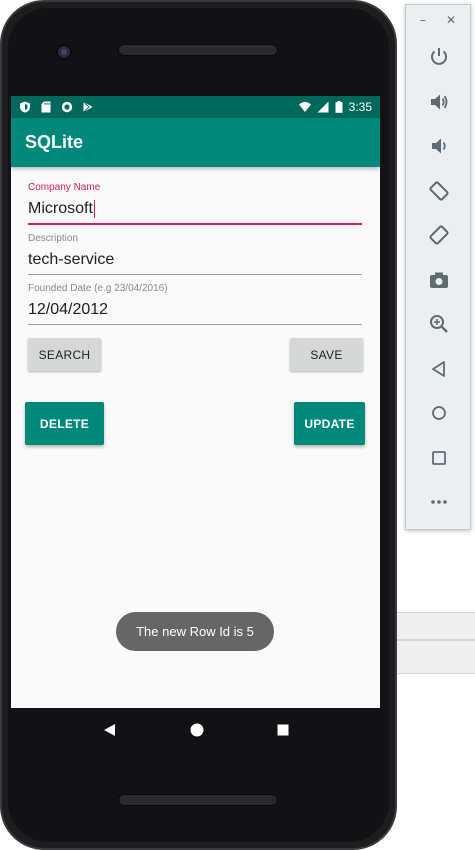  Describe the element at coordinates (195, 209) in the screenshot. I see `company-name-input: Microsoft` at that location.